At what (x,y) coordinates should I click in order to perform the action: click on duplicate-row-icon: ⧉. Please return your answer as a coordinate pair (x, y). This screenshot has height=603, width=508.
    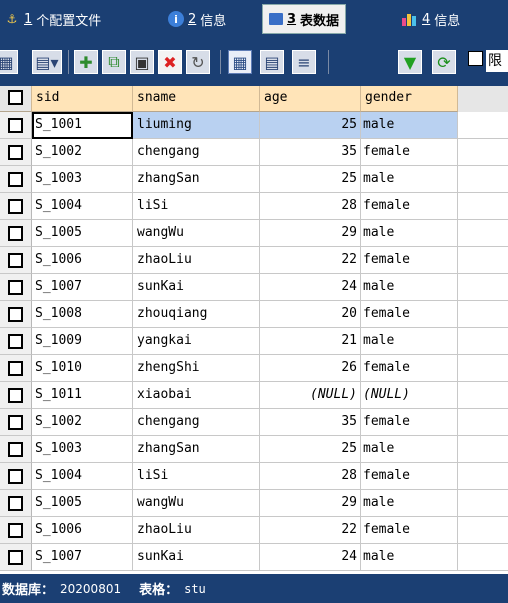
    Looking at the image, I should click on (114, 62).